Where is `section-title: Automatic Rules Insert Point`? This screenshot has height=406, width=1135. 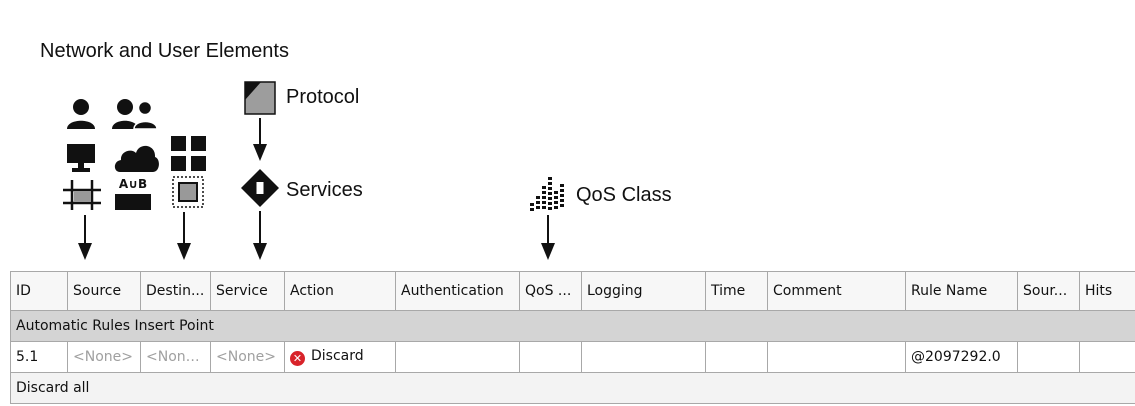
section-title: Automatic Rules Insert Point is located at coordinates (572, 326).